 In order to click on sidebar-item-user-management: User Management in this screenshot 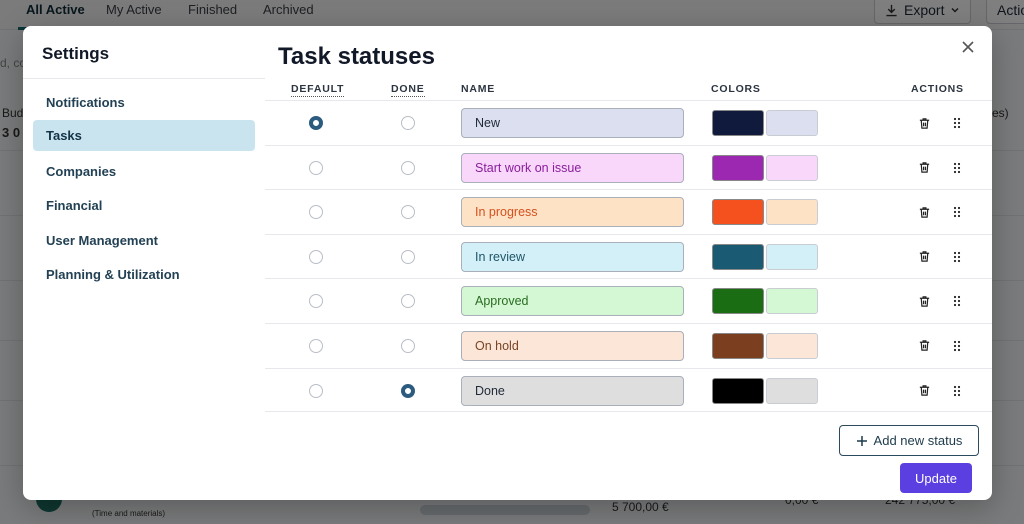, I will do `click(144, 240)`.